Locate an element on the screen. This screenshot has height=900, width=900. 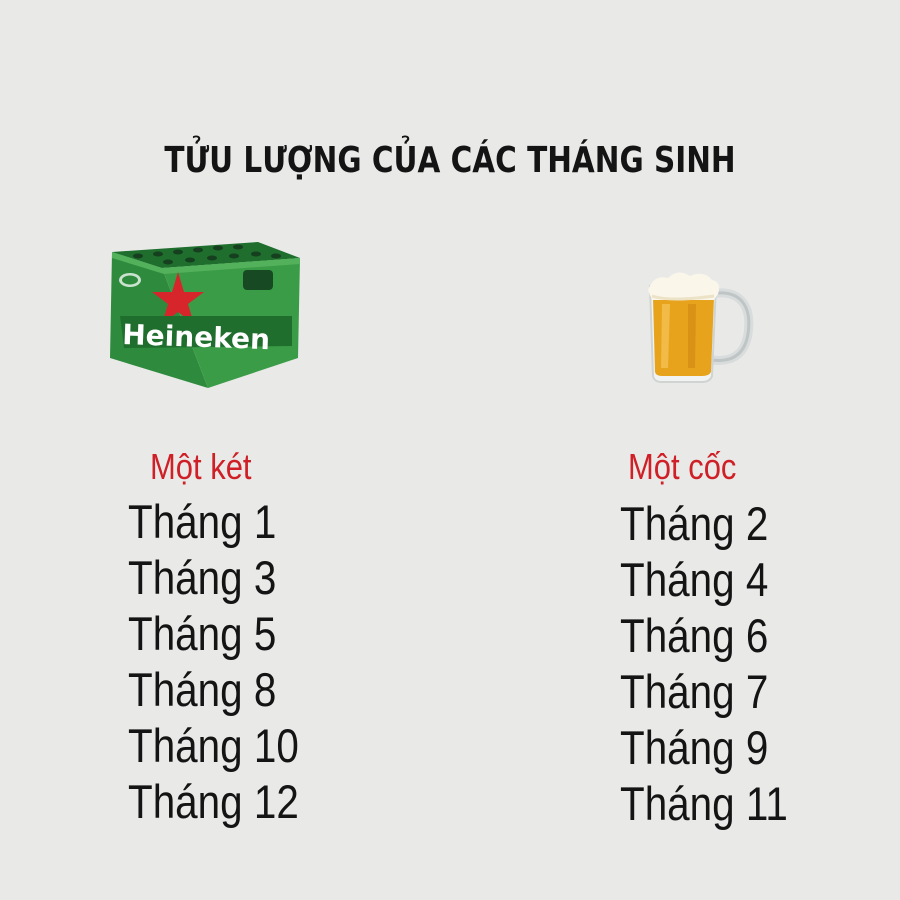
left-column-heading: Một két is located at coordinates (201, 466).